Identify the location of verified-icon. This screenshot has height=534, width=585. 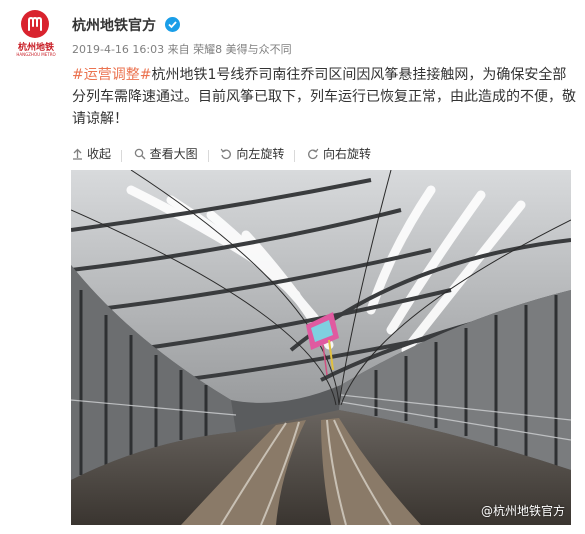
(173, 24).